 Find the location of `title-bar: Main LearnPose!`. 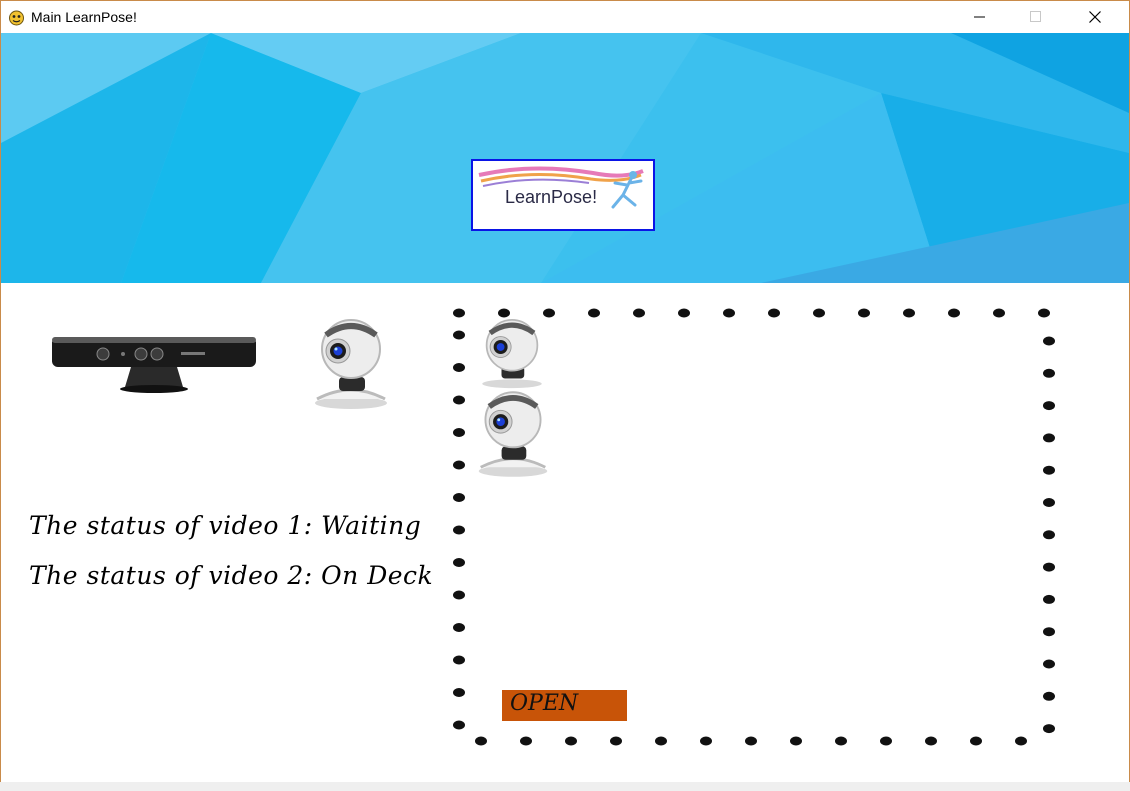

title-bar: Main LearnPose! is located at coordinates (565, 17).